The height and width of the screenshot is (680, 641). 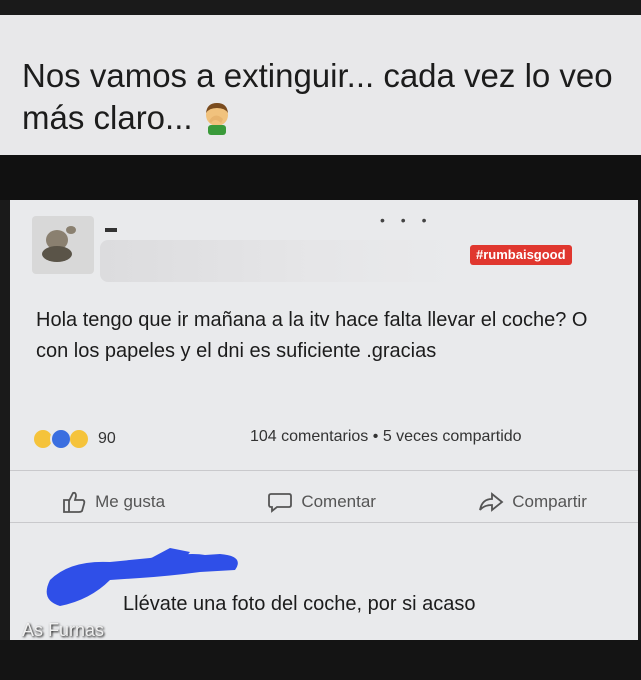 I want to click on share-button: Compartir, so click(x=532, y=502).